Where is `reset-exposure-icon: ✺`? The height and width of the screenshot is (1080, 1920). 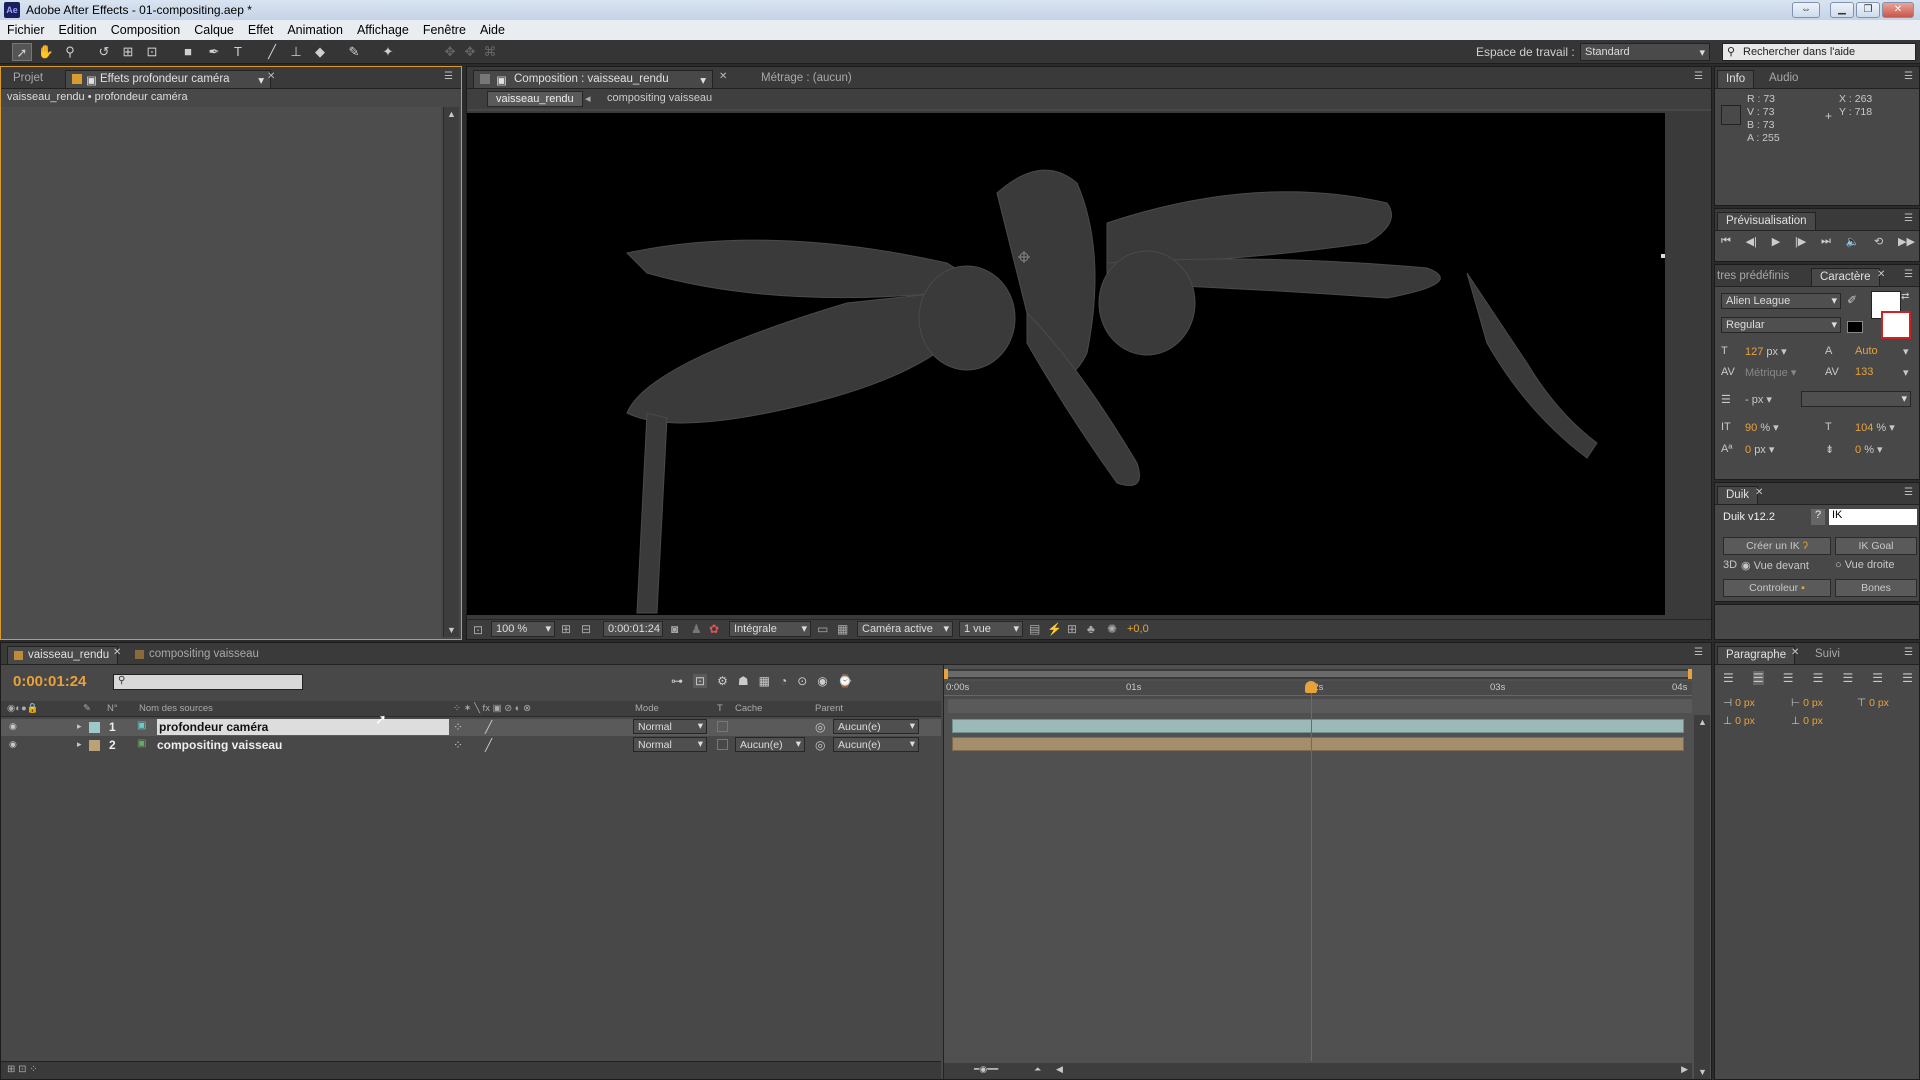 reset-exposure-icon: ✺ is located at coordinates (1112, 629).